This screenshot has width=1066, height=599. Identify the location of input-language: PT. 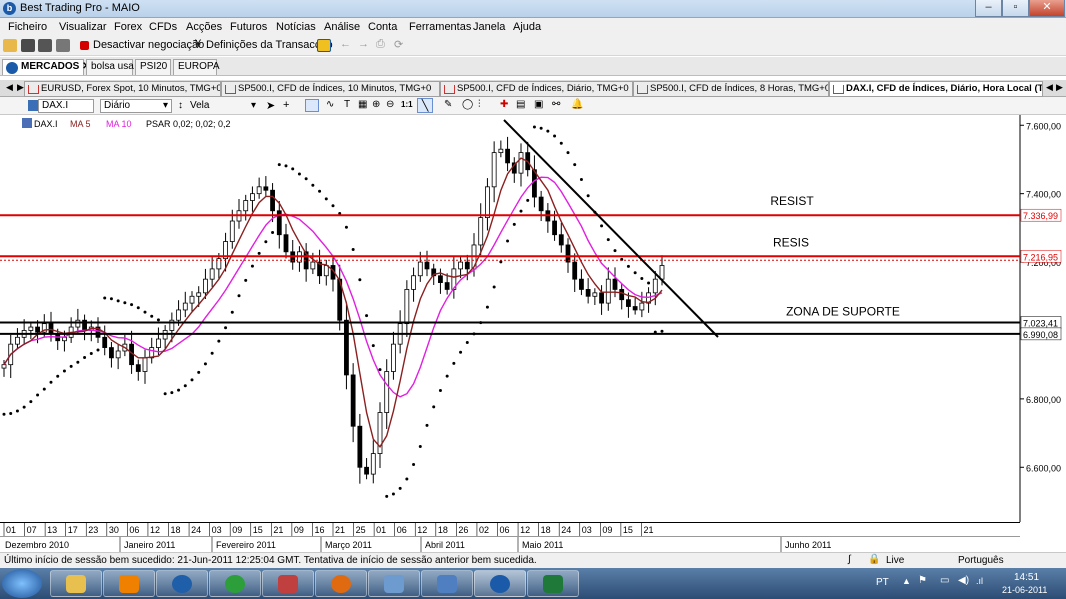
(882, 582).